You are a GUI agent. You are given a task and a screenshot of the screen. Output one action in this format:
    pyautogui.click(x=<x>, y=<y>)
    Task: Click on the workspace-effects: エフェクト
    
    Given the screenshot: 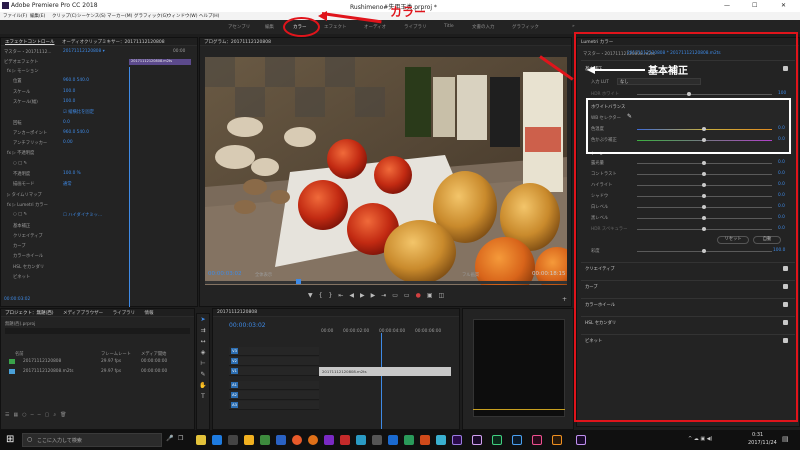 What is the action you would take?
    pyautogui.click(x=335, y=27)
    